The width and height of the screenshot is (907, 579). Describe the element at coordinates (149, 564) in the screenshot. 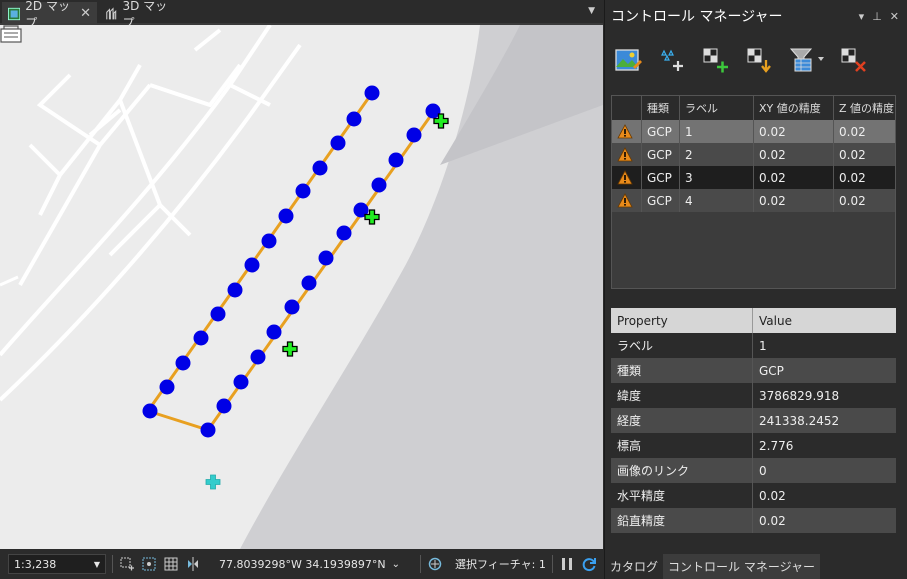

I see `snapping-icon` at that location.